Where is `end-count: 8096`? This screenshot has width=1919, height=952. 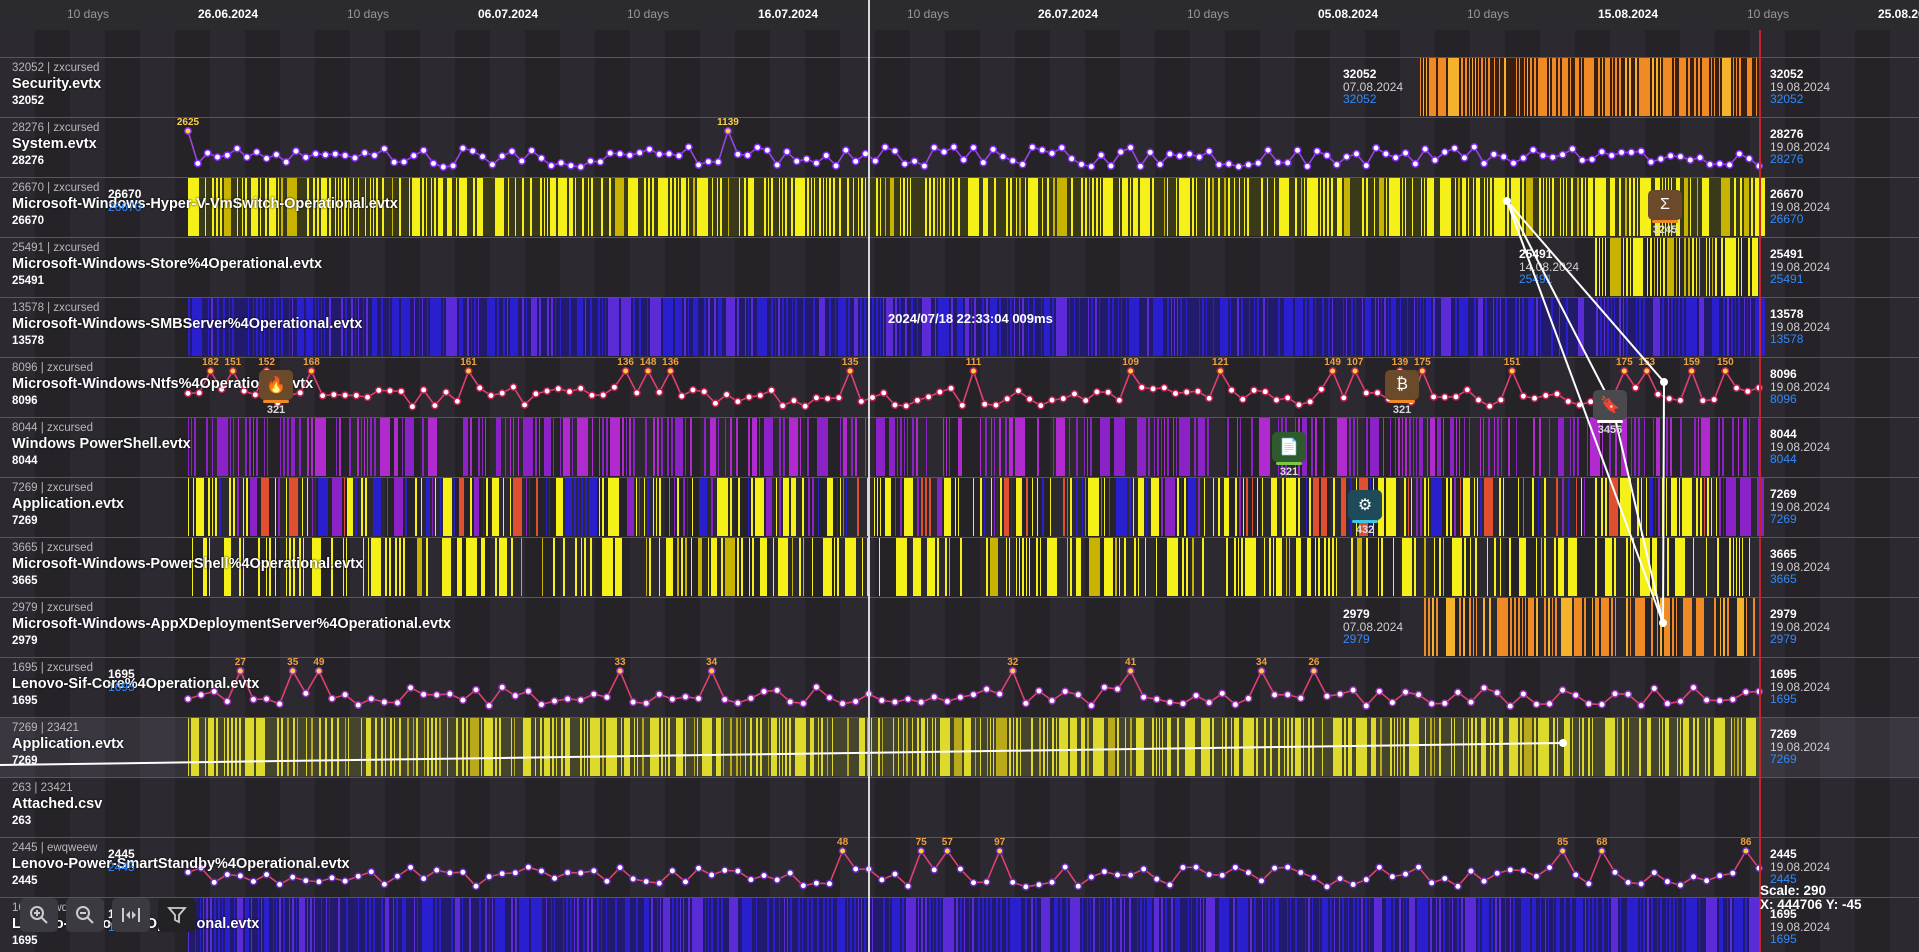
end-count: 8096 is located at coordinates (1783, 374).